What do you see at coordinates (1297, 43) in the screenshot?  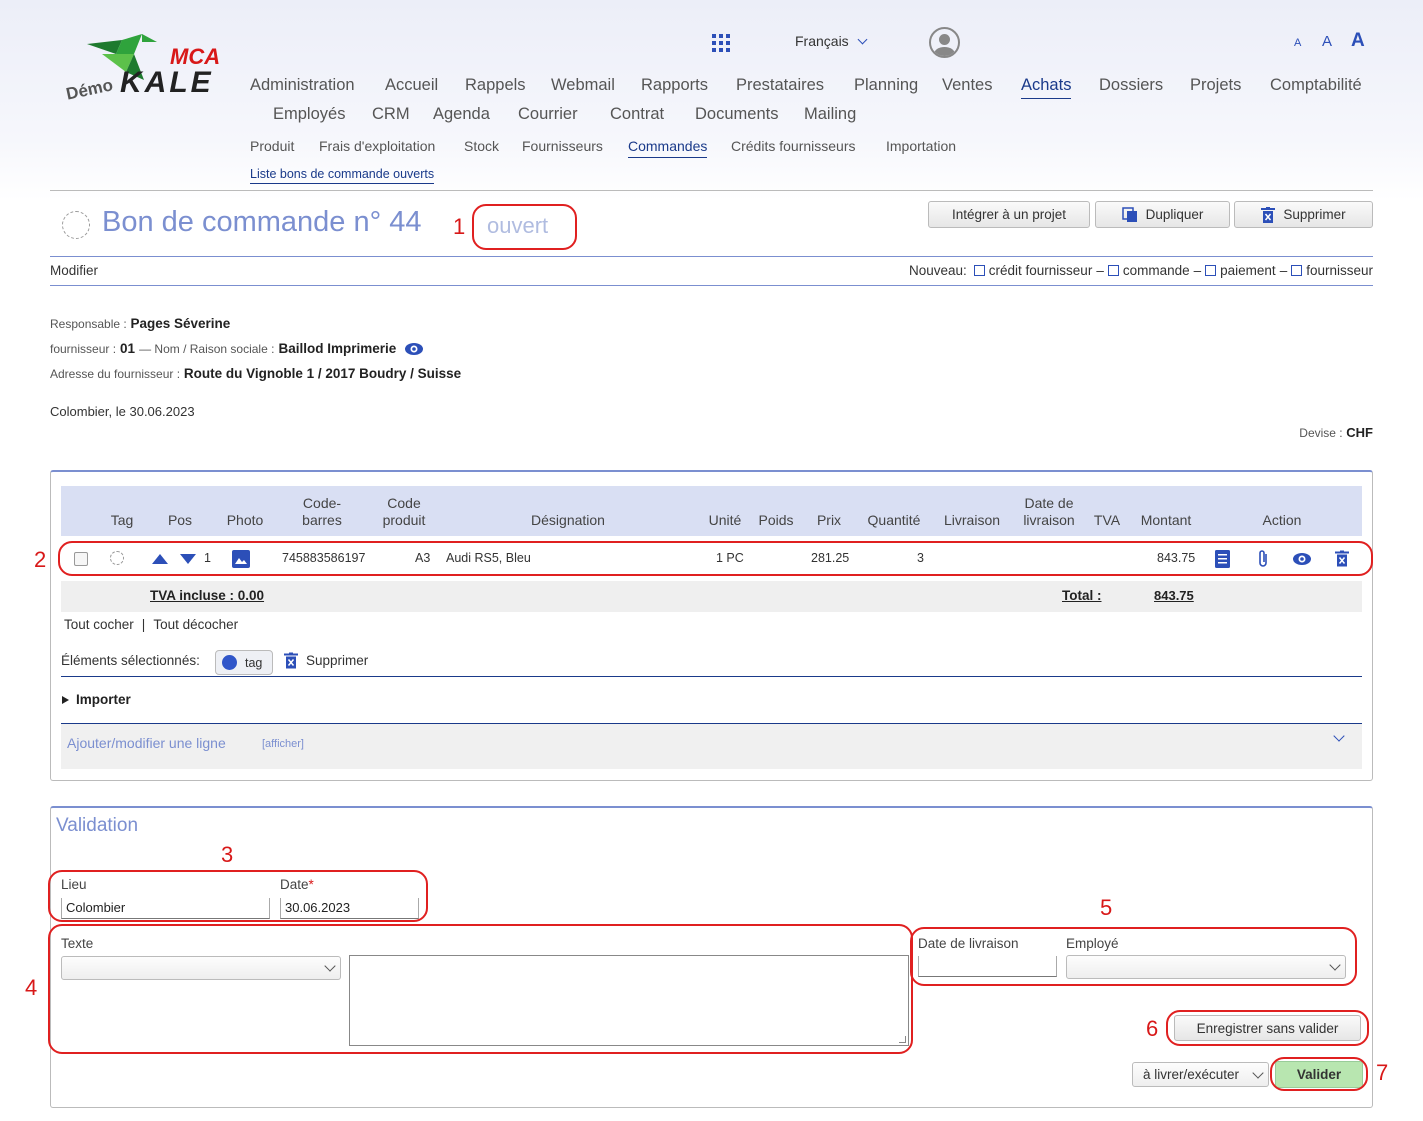 I see `font-size-small: A` at bounding box center [1297, 43].